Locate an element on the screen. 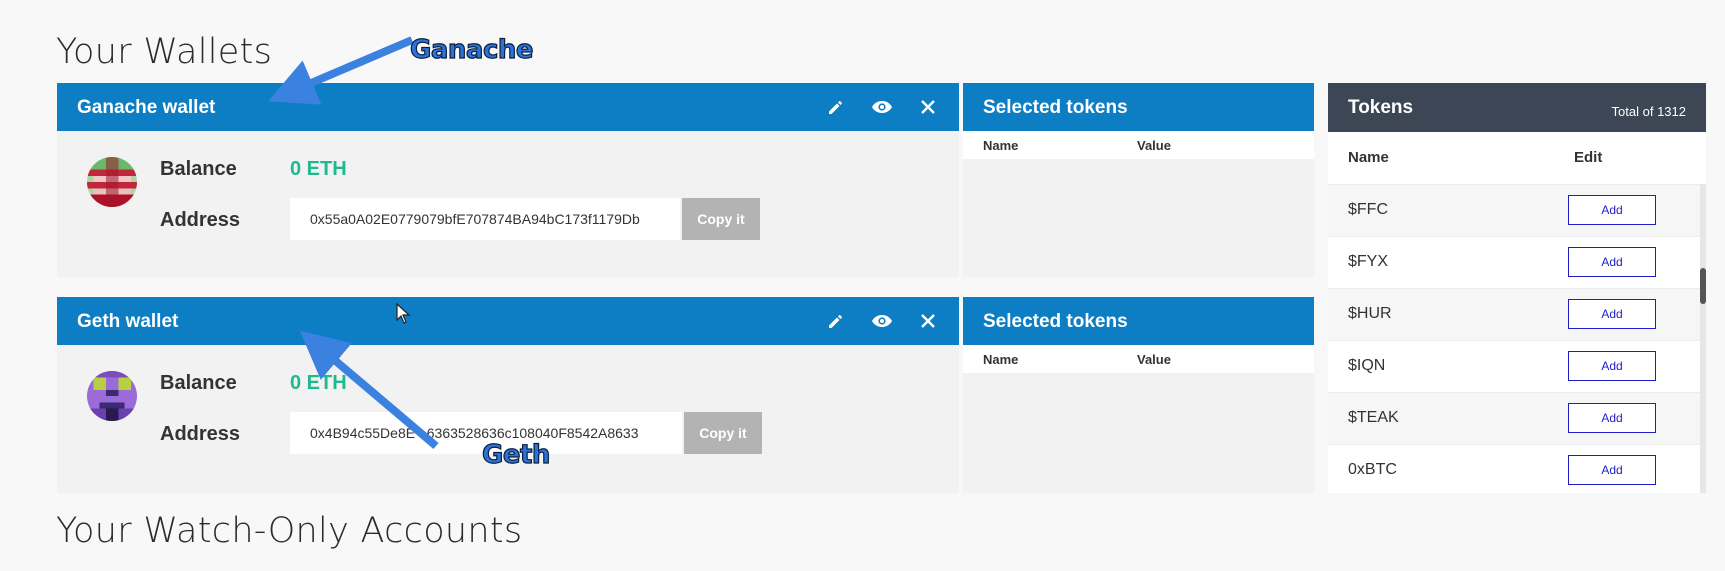 The width and height of the screenshot is (1725, 571). scrollbar is located at coordinates (1703, 338).